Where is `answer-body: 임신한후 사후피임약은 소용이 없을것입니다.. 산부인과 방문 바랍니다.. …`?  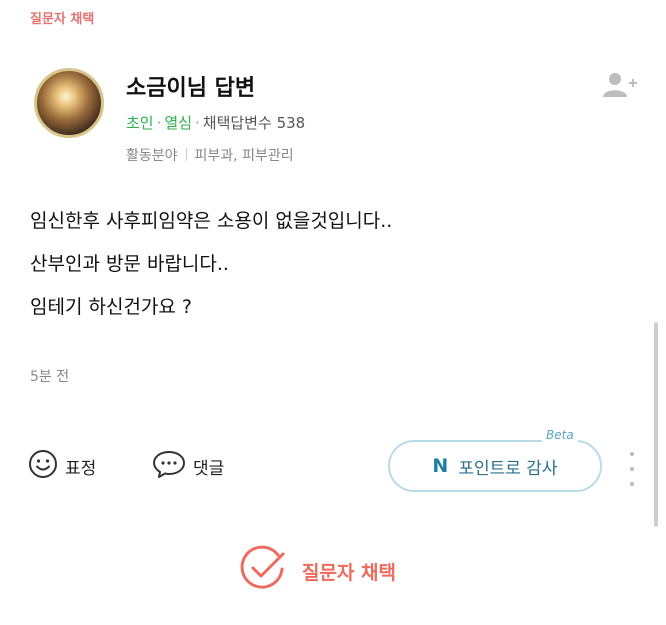
answer-body: 임신한후 사후피임약은 소용이 없을것입니다.. 산부인과 방문 바랍니다.. … is located at coordinates (211, 264).